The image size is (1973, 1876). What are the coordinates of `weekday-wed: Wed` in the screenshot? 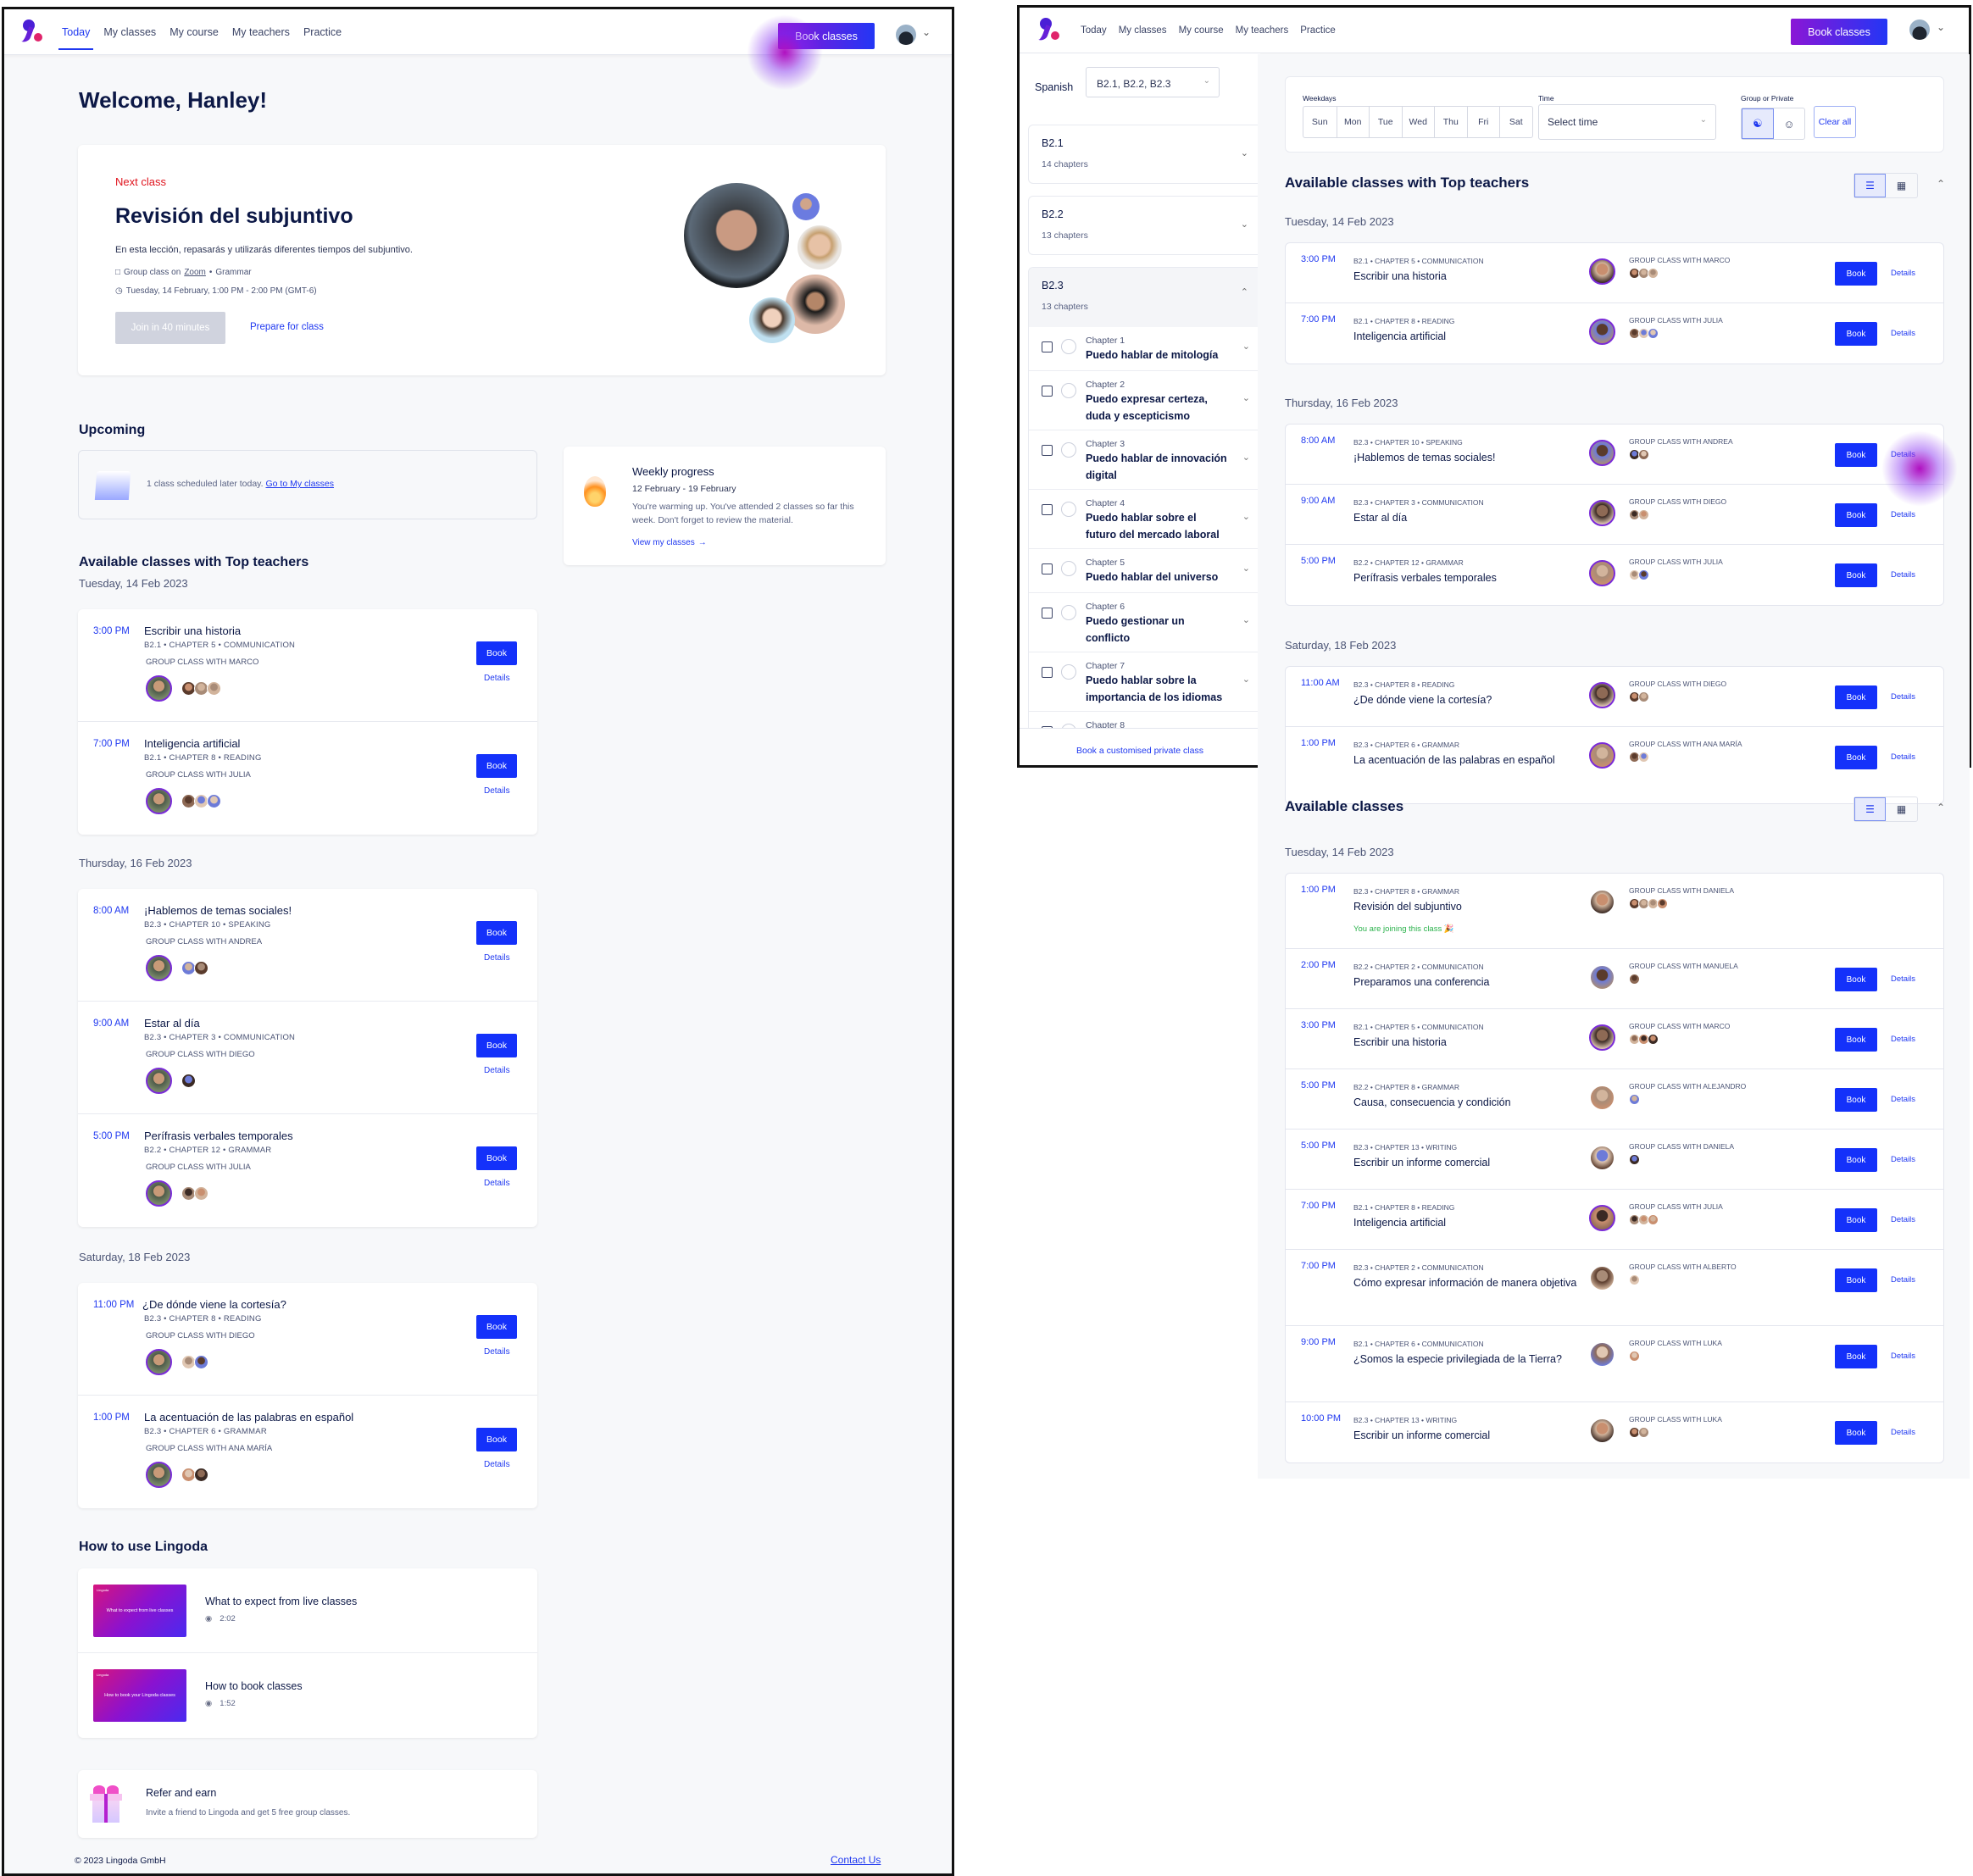 It's located at (1418, 122).